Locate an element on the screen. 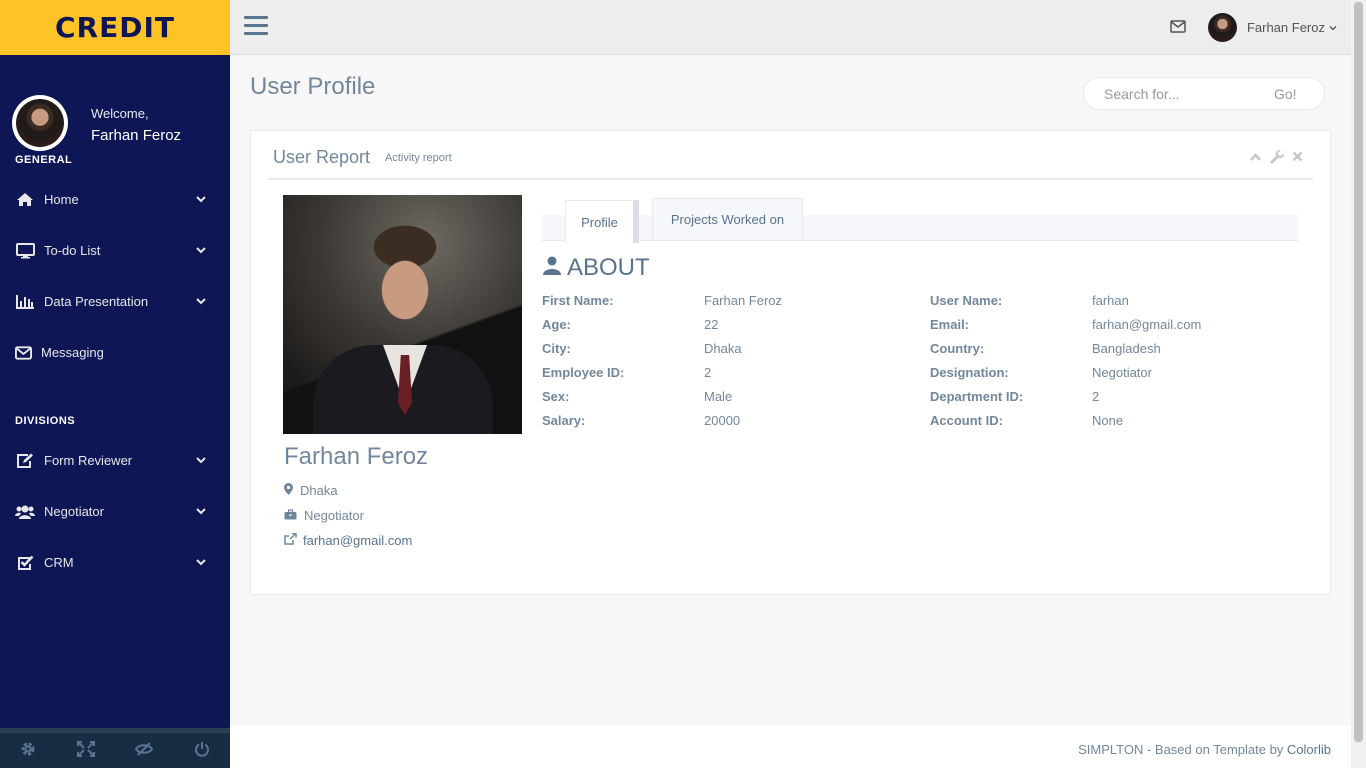 This screenshot has width=1366, height=768. page-footer: SIMPLTON - Based on Template by Colorlib is located at coordinates (790, 746).